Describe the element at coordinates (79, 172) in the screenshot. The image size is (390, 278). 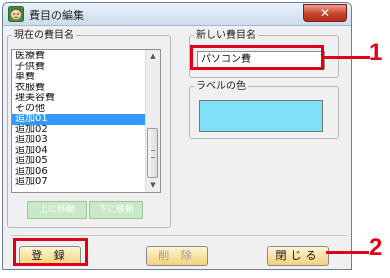
I see `list-item: 追加06` at that location.